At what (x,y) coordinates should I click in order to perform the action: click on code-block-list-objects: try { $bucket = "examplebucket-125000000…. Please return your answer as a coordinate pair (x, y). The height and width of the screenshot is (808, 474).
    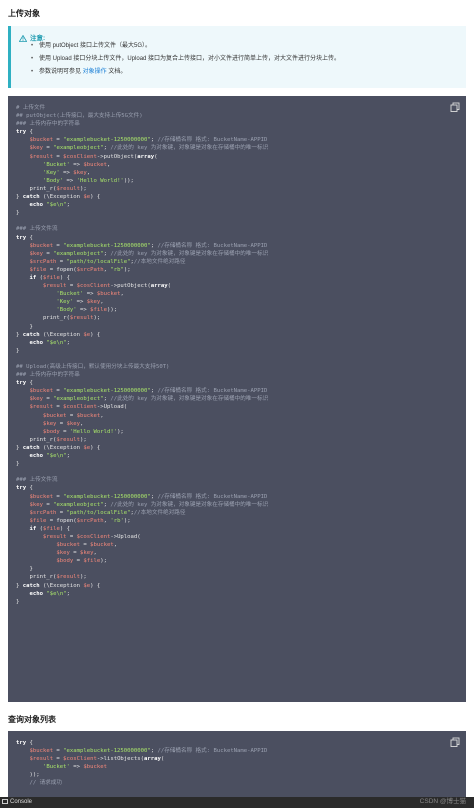
    Looking at the image, I should click on (237, 764).